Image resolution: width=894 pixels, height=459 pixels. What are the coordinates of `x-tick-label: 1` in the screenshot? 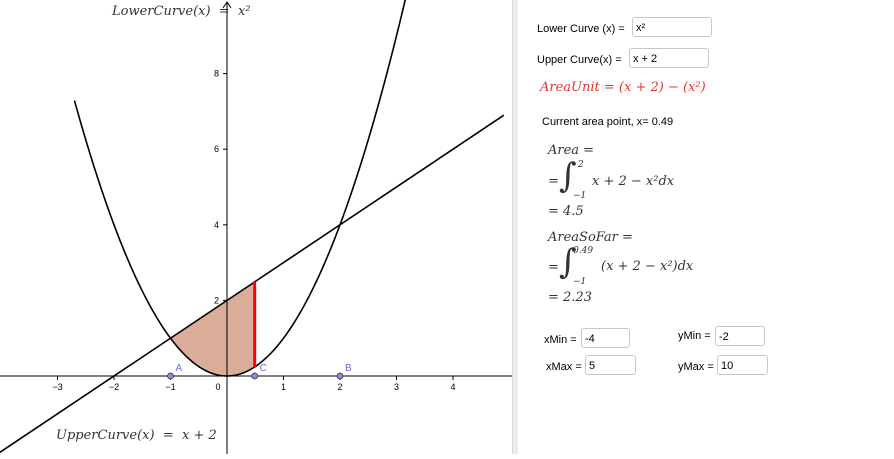 It's located at (283, 387).